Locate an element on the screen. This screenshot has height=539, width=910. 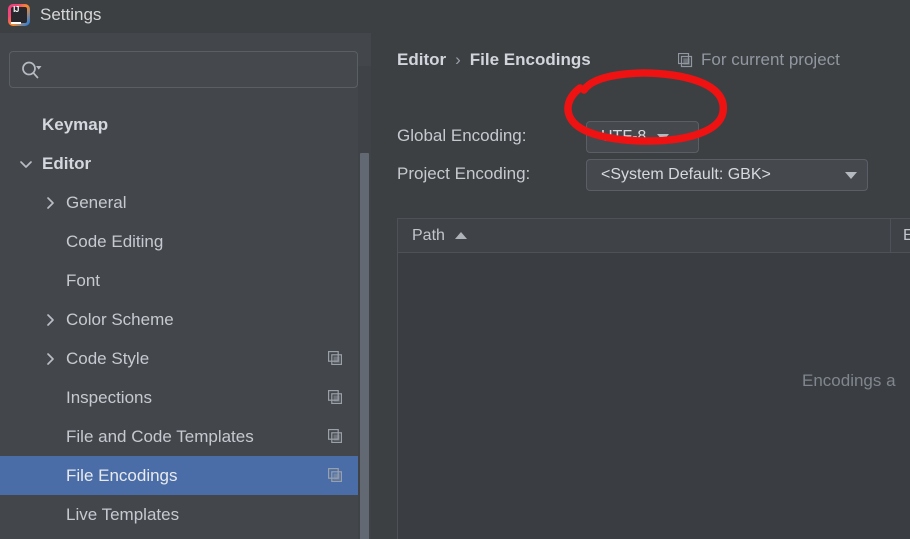
window-title: Settings is located at coordinates (71, 14).